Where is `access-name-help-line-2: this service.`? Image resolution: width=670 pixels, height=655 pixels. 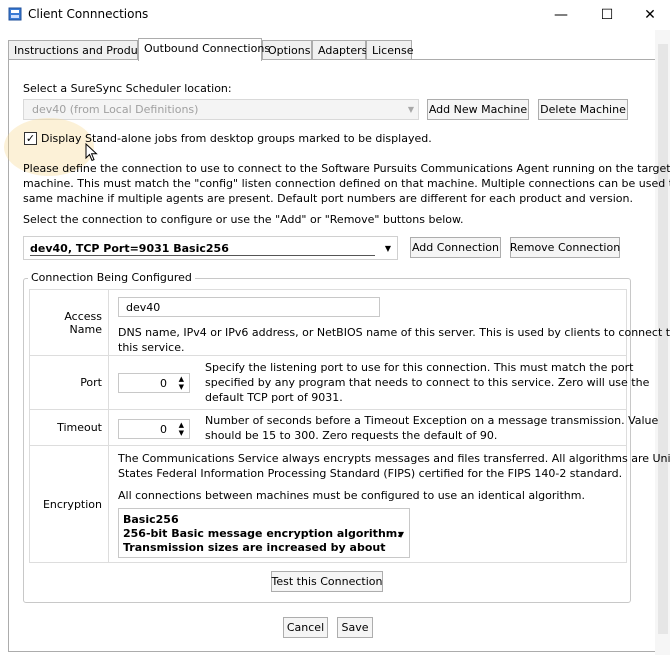 access-name-help-line-2: this service. is located at coordinates (151, 347).